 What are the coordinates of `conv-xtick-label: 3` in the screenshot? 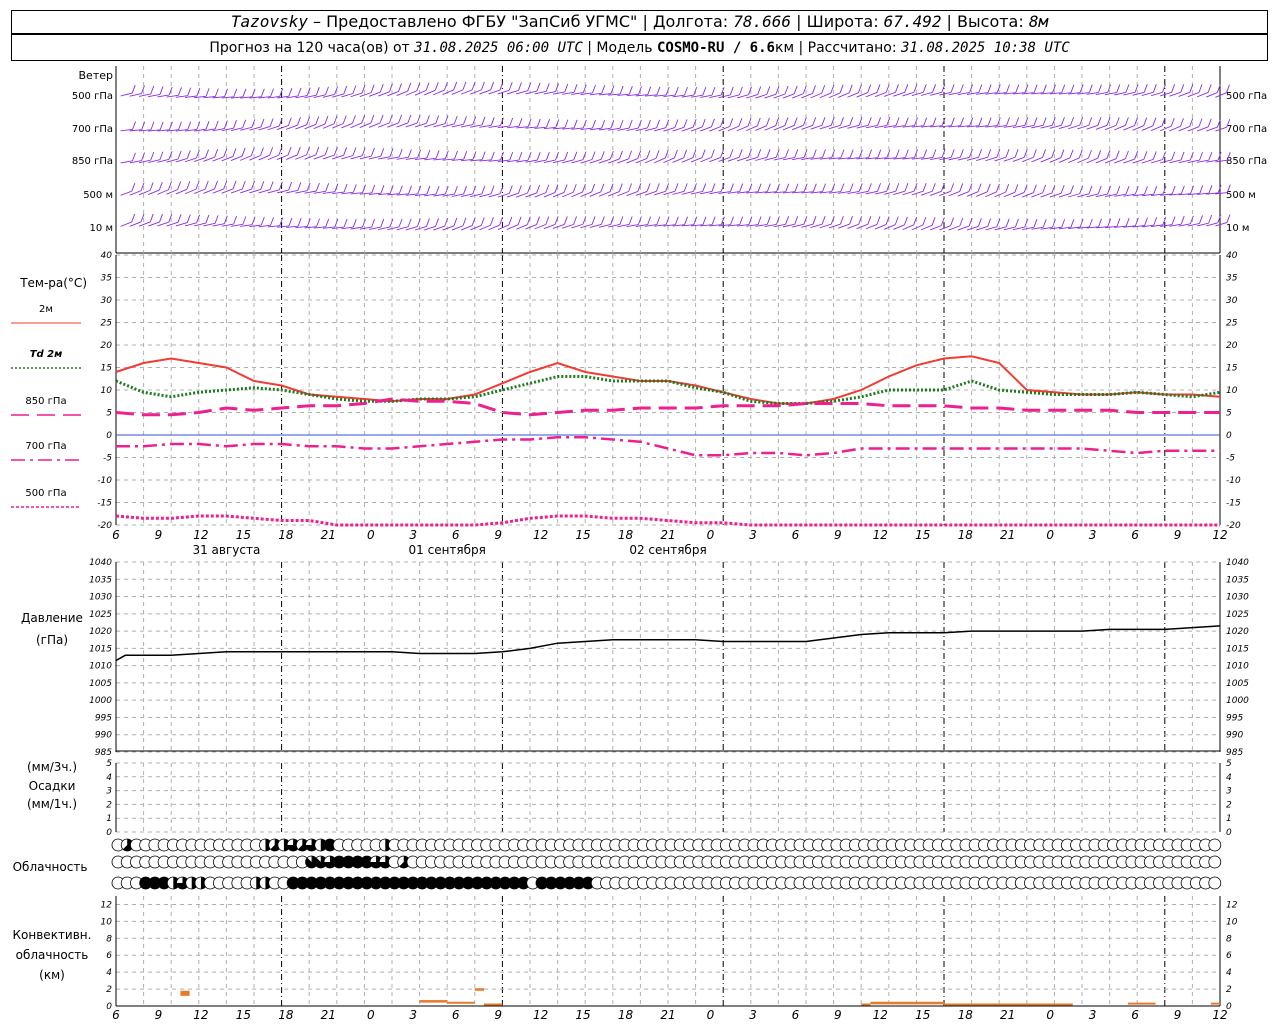 It's located at (753, 1015).